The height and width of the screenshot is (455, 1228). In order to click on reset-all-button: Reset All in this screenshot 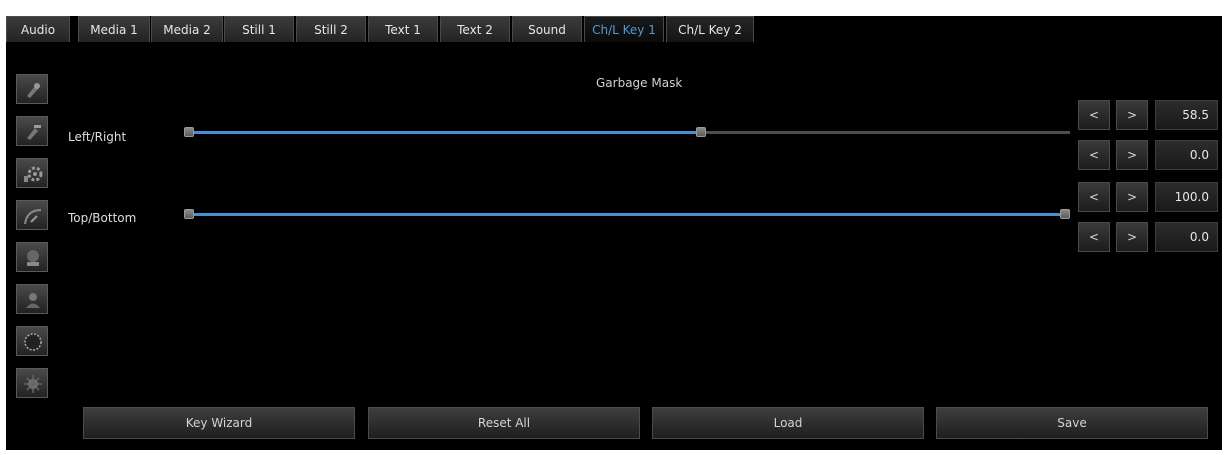, I will do `click(504, 423)`.